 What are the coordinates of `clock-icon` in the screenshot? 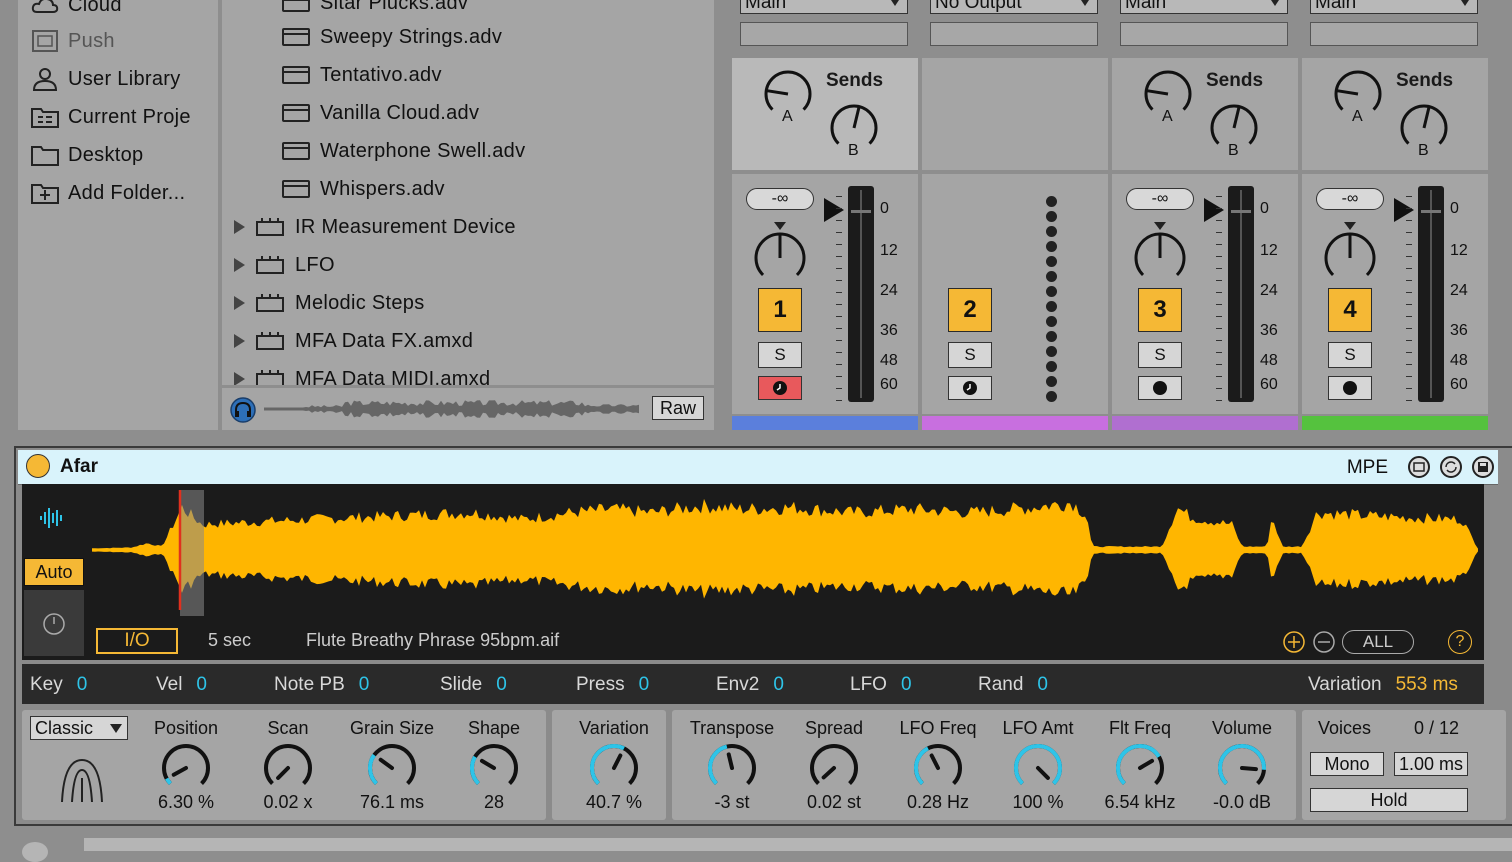 It's located at (54, 624).